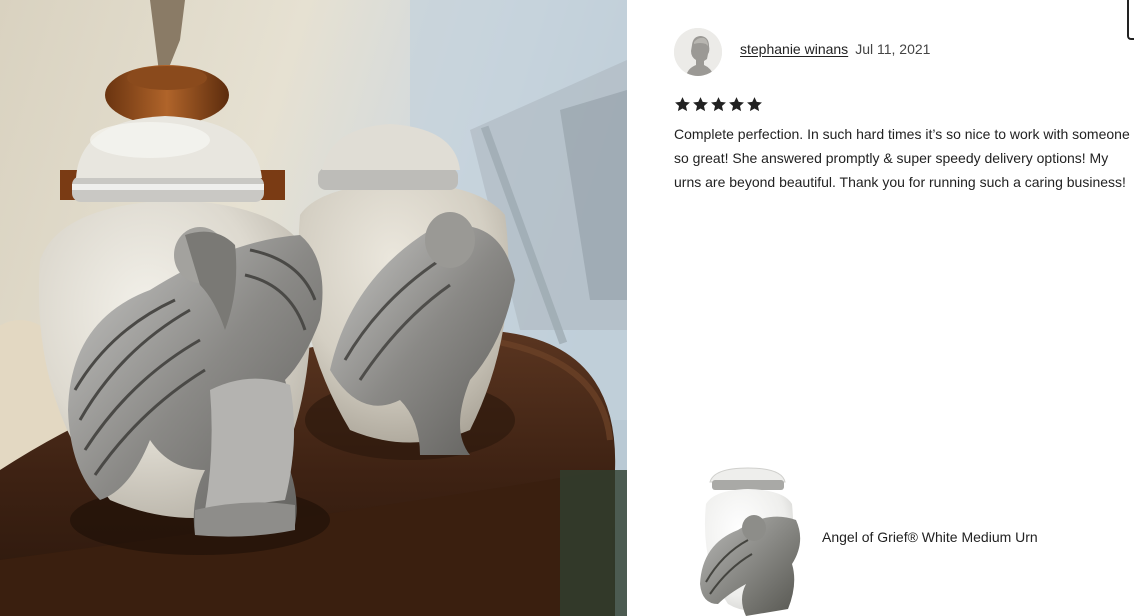  I want to click on reviewed-product-link: Angel of Grief® White Medium Urn, so click(901, 538).